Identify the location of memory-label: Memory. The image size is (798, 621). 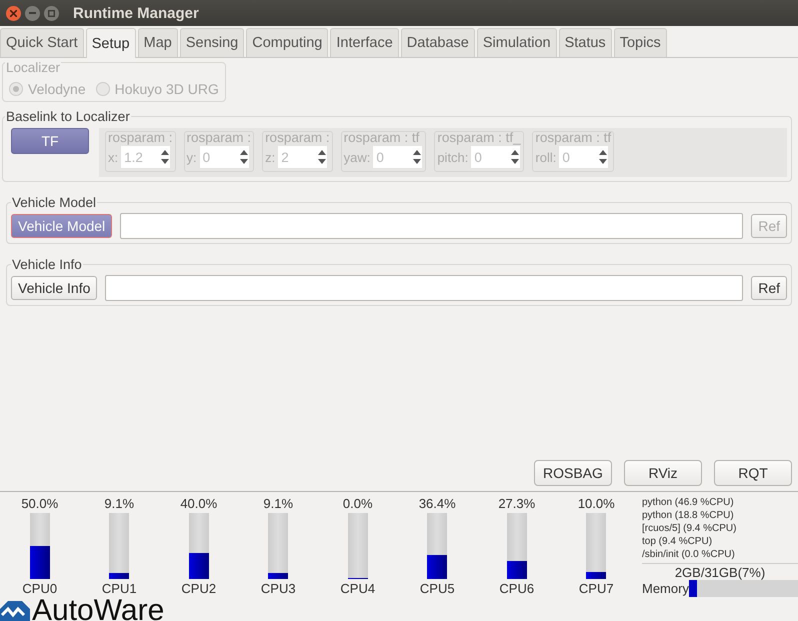
(665, 588).